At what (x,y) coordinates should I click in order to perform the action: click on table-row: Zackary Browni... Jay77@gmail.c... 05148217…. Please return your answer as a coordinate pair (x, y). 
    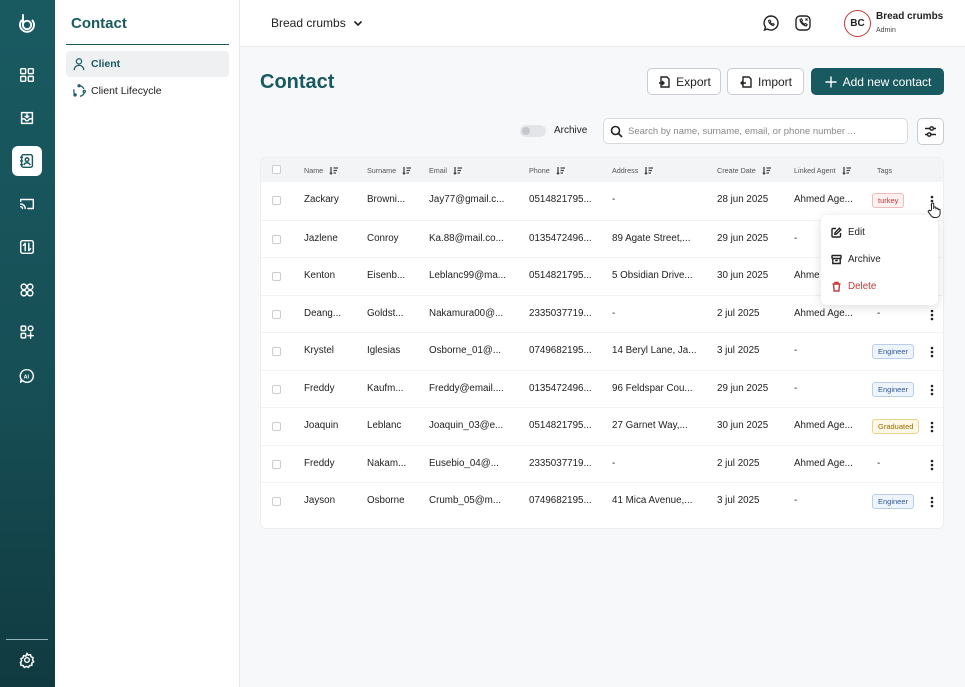
    Looking at the image, I should click on (602, 201).